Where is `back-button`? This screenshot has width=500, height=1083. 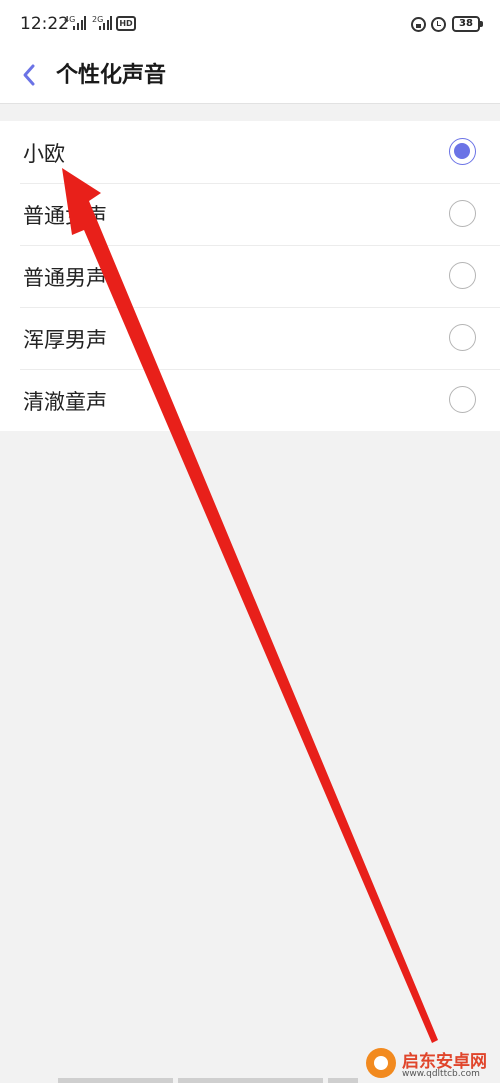
back-button is located at coordinates (30, 74).